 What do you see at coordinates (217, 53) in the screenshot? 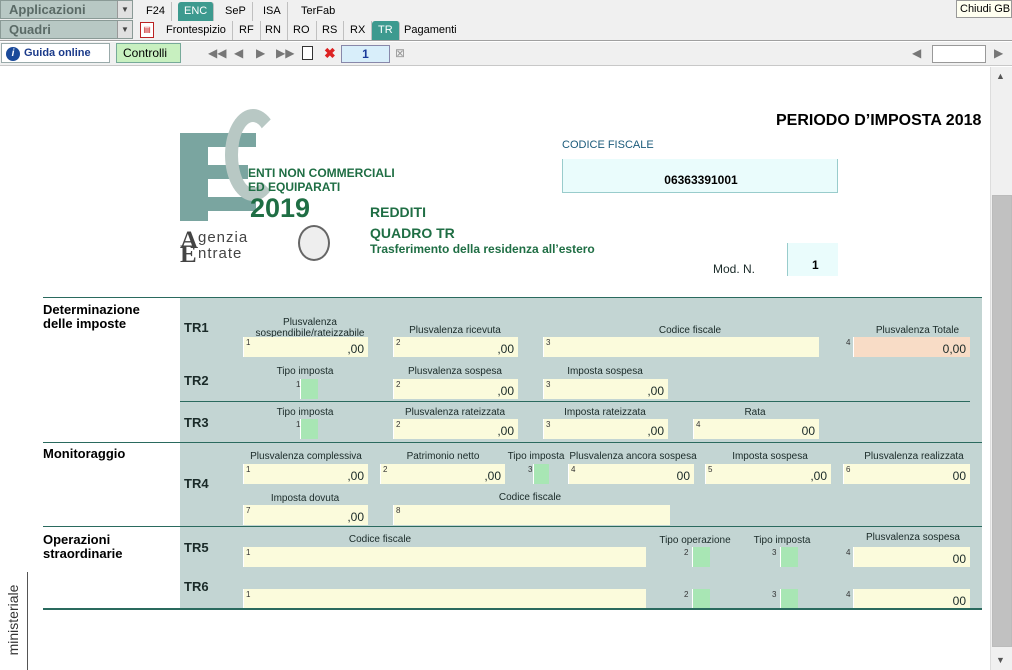
I see `first-page-icon: ◀◀` at bounding box center [217, 53].